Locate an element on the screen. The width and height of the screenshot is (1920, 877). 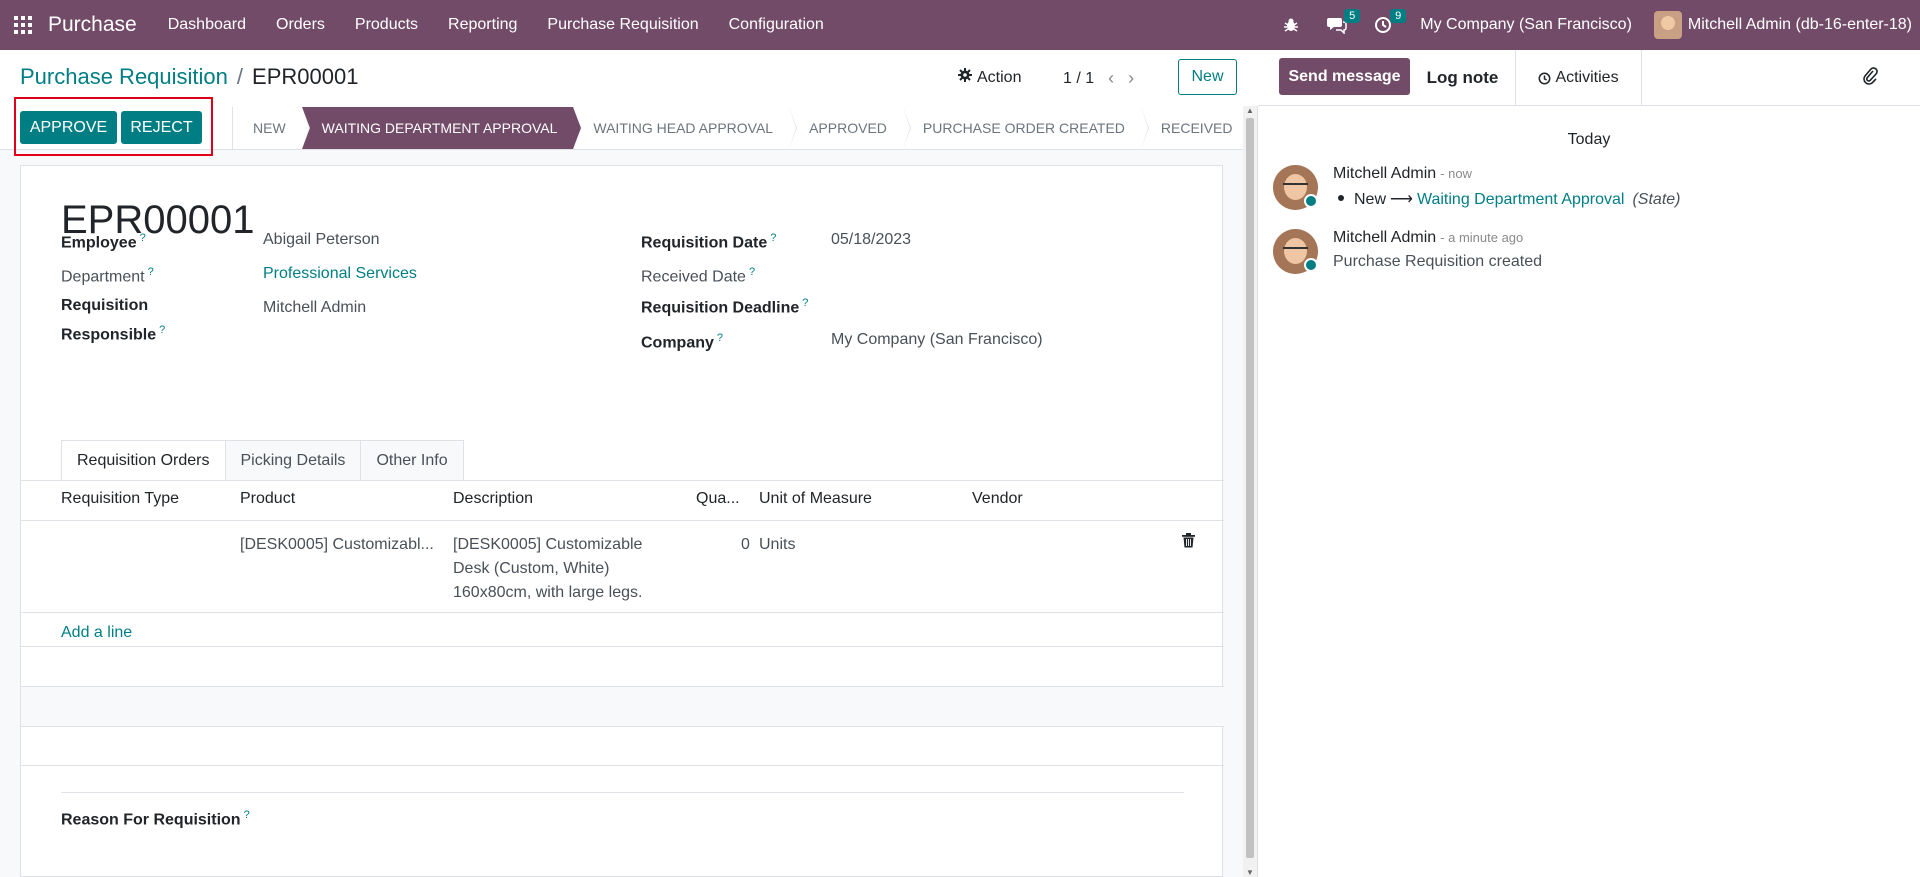
tab-requisition-orders: Requisition Orders is located at coordinates (143, 460).